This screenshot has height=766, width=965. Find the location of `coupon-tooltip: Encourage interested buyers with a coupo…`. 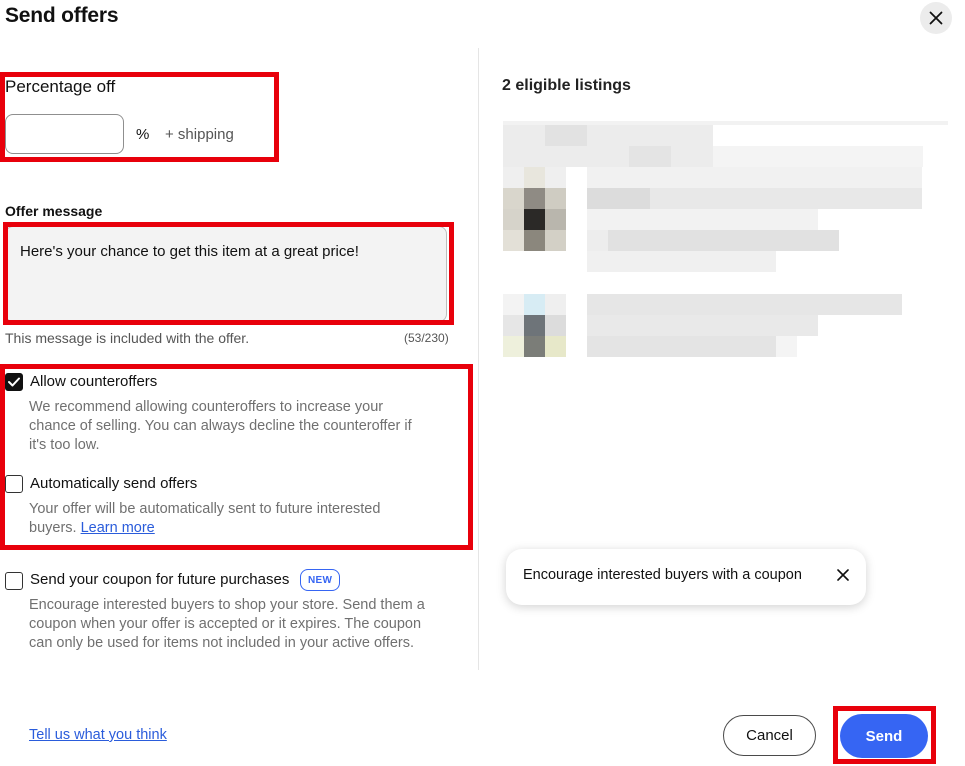

coupon-tooltip: Encourage interested buyers with a coupo… is located at coordinates (686, 577).